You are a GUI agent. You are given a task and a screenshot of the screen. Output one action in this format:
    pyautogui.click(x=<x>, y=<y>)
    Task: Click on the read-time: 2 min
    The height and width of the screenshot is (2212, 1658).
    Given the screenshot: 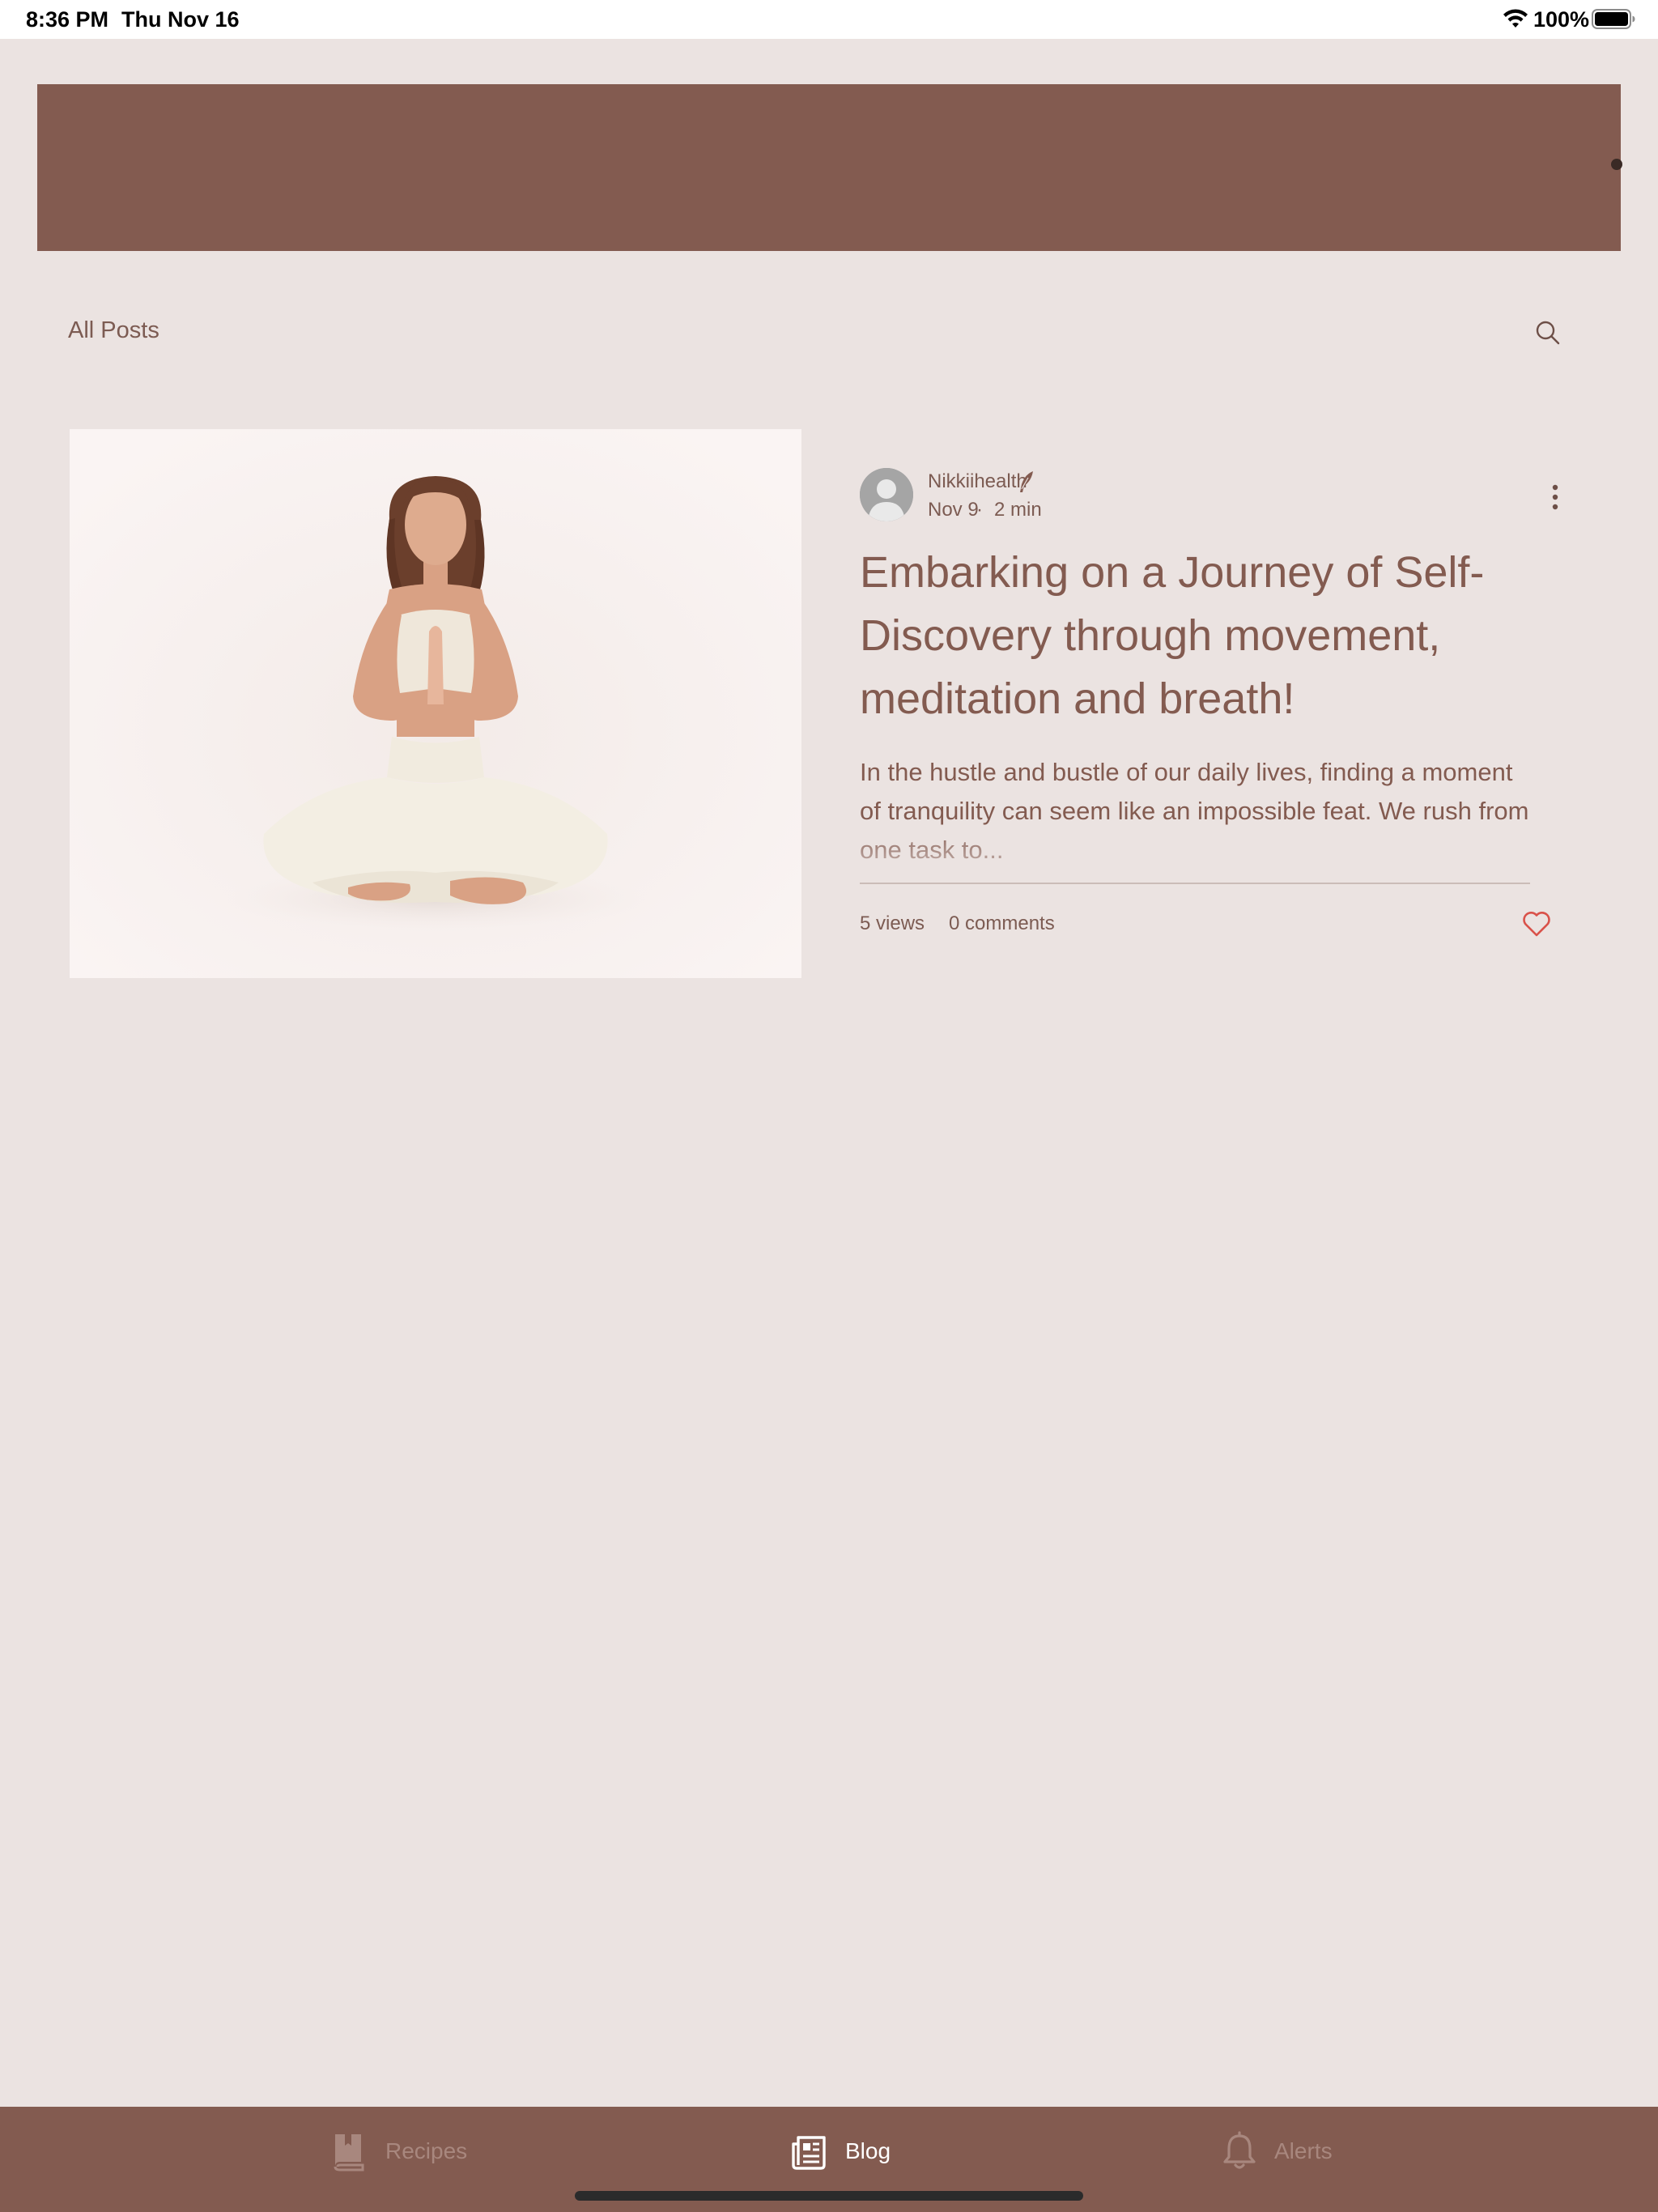 What is the action you would take?
    pyautogui.click(x=1018, y=510)
    